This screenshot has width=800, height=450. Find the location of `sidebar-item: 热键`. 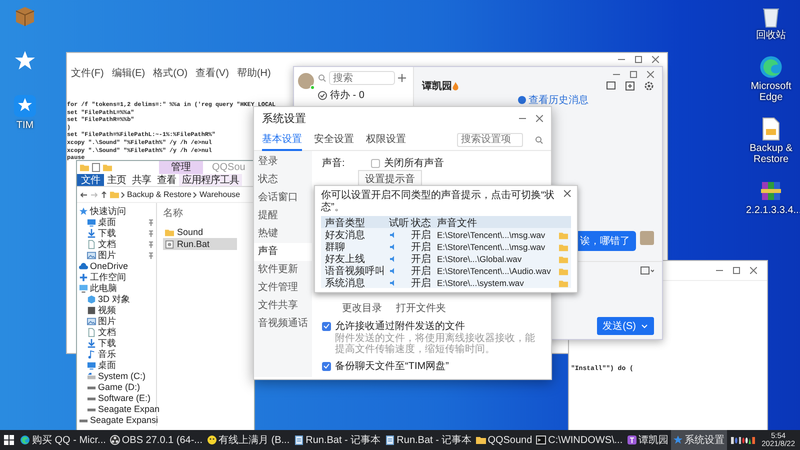

sidebar-item: 热键 is located at coordinates (283, 234).